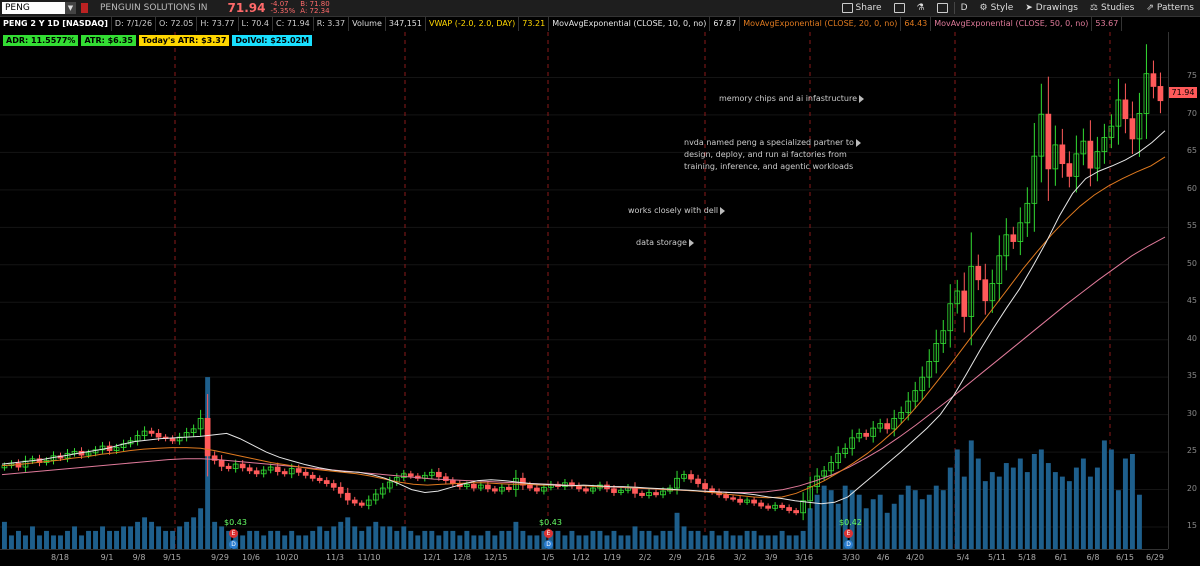 Image resolution: width=1200 pixels, height=566 pixels. Describe the element at coordinates (630, 24) in the screenshot. I see `ema10-label: MovAvgExponential (CLOSE, 10, 0, no)` at that location.